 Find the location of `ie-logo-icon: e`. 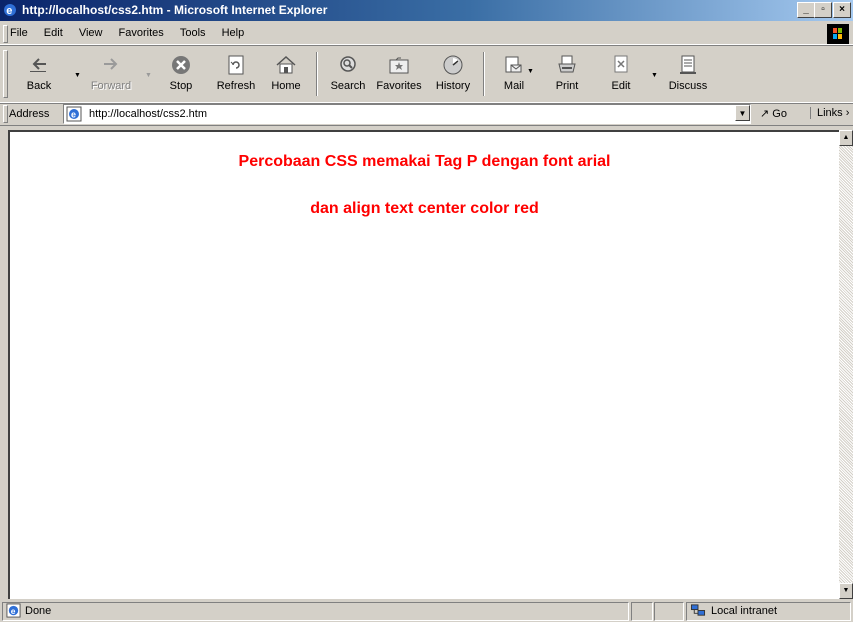

ie-logo-icon: e is located at coordinates (10, 10).